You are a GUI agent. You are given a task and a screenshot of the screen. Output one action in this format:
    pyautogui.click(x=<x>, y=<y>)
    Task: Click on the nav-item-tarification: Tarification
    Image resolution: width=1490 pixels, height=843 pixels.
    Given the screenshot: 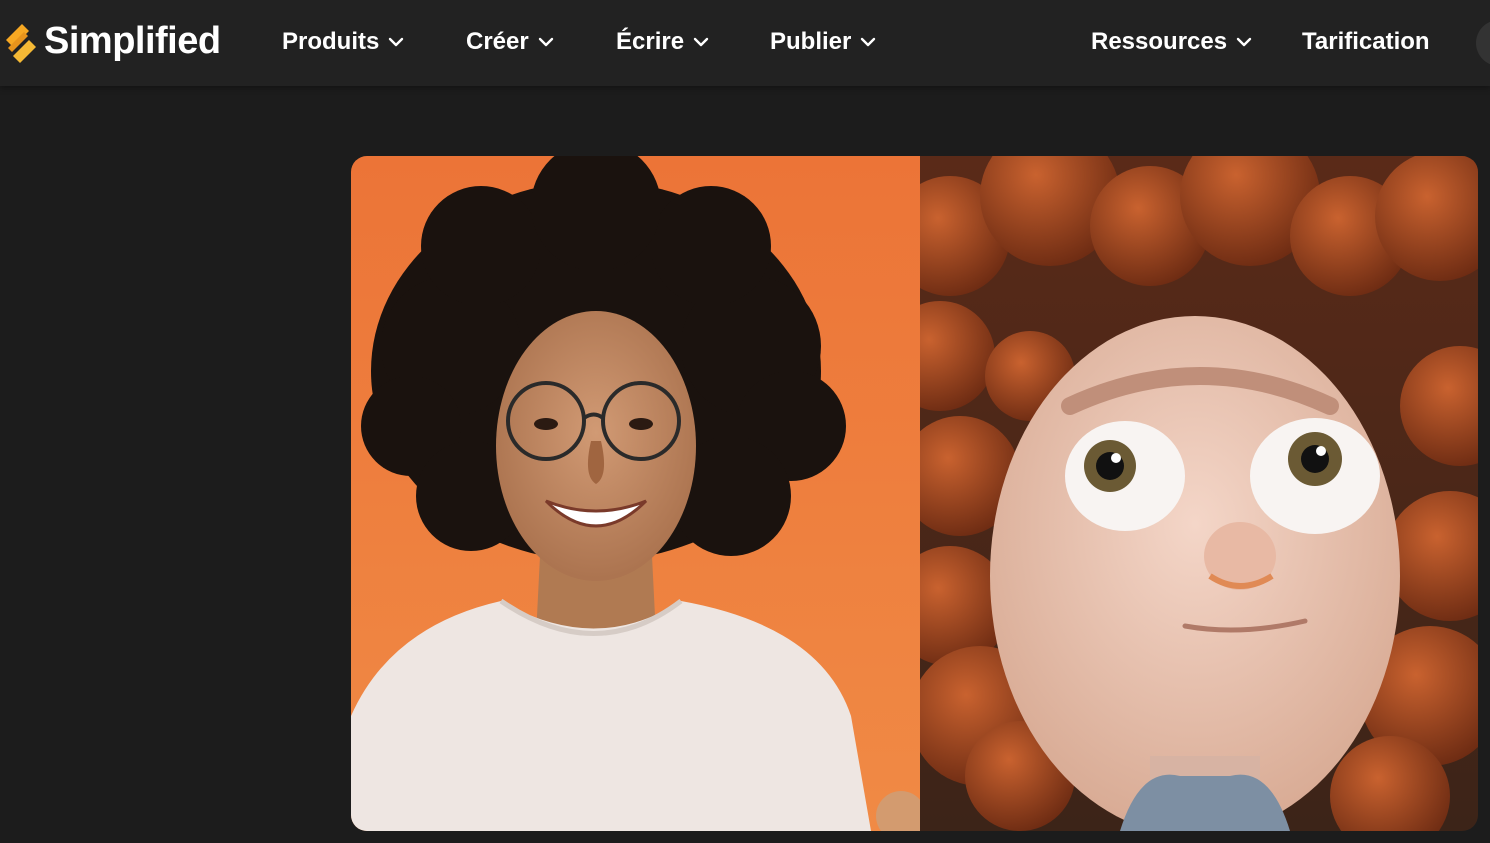 What is the action you would take?
    pyautogui.click(x=1366, y=42)
    